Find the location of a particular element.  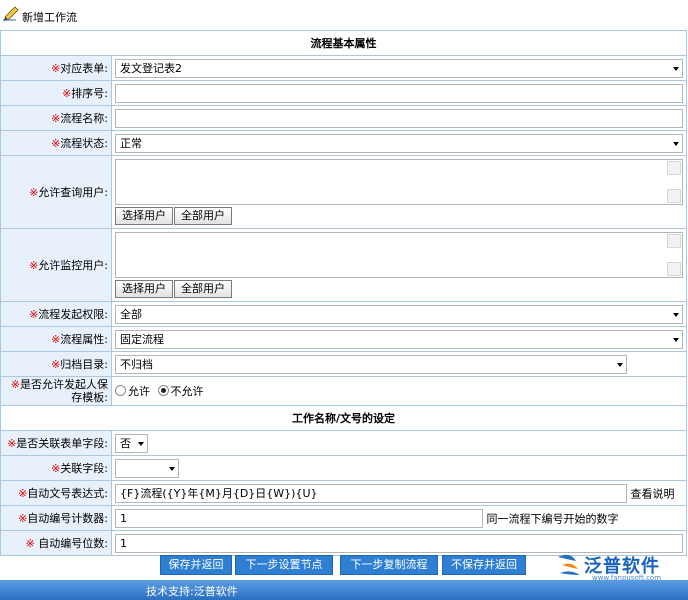

support-text: 技术支持:泛普软件 is located at coordinates (192, 591).